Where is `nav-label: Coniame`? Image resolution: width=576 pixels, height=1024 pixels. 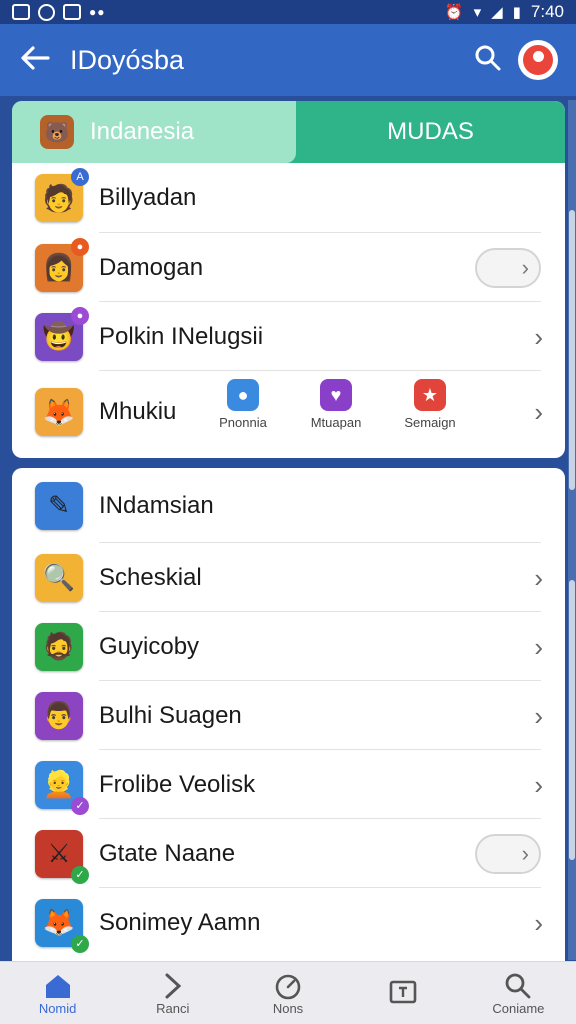 nav-label: Coniame is located at coordinates (518, 1008).